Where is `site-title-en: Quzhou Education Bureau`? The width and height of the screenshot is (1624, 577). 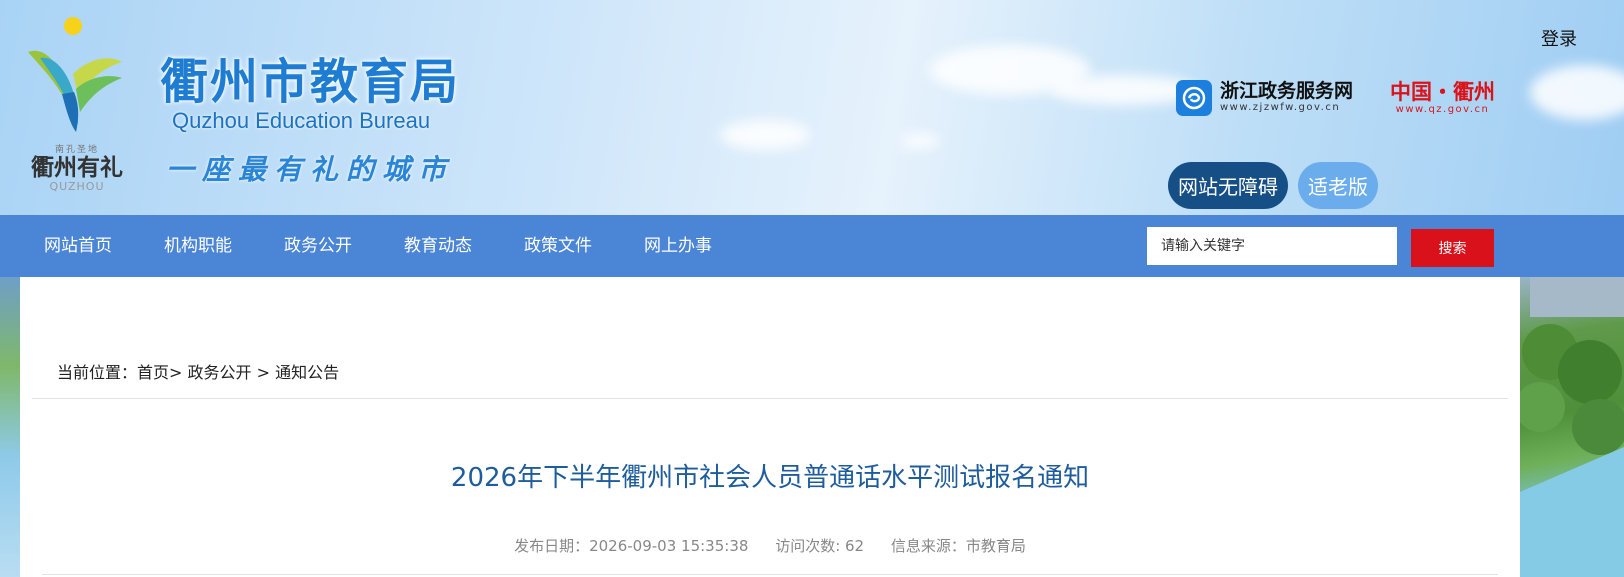 site-title-en: Quzhou Education Bureau is located at coordinates (301, 120).